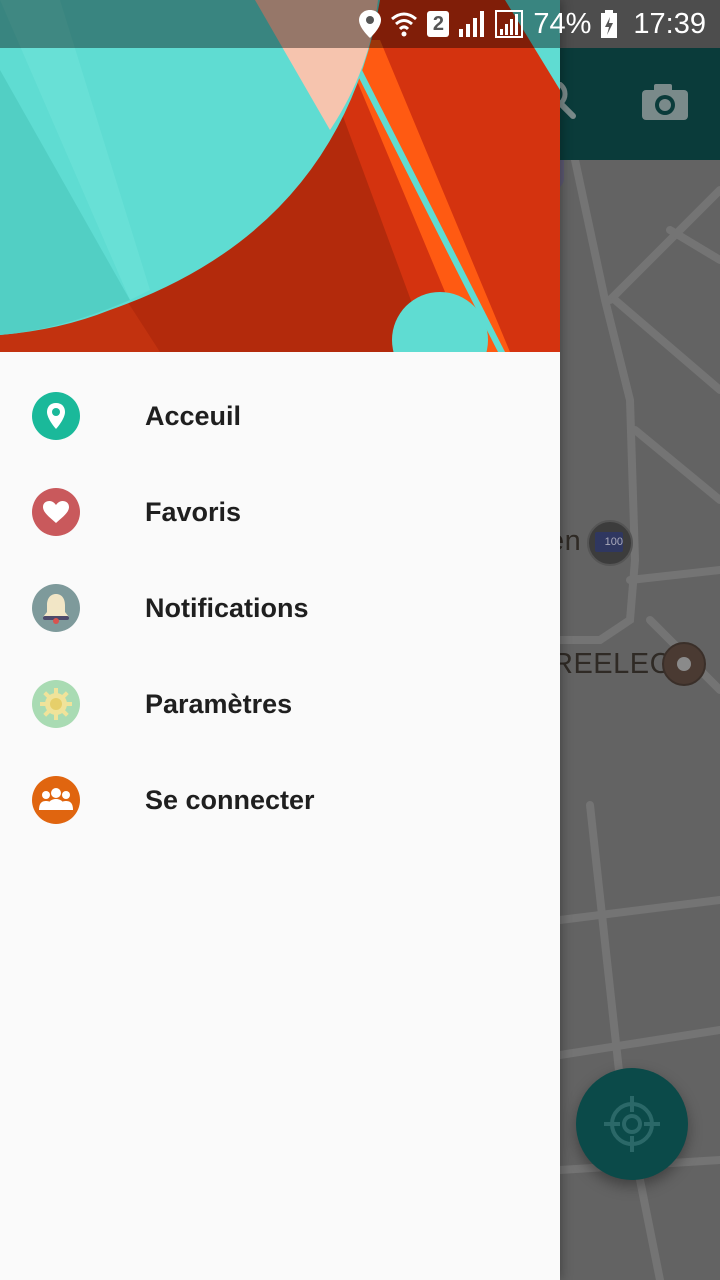 The height and width of the screenshot is (1280, 720). Describe the element at coordinates (280, 416) in the screenshot. I see `menu-item-acceuil: Acceuil` at that location.